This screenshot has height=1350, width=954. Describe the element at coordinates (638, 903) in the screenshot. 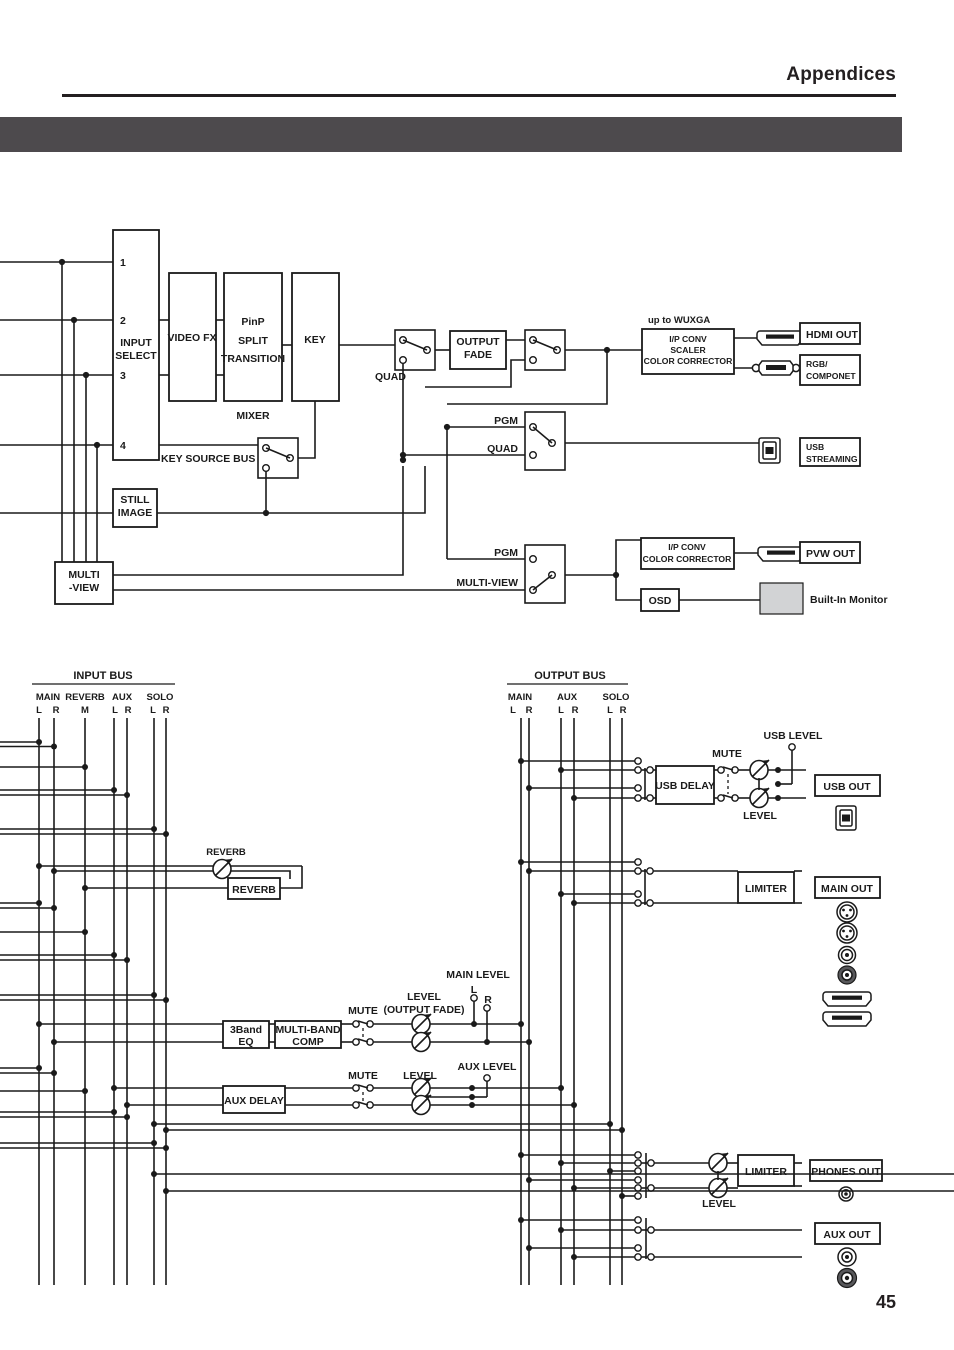

I see `main-src-sw-b2` at that location.